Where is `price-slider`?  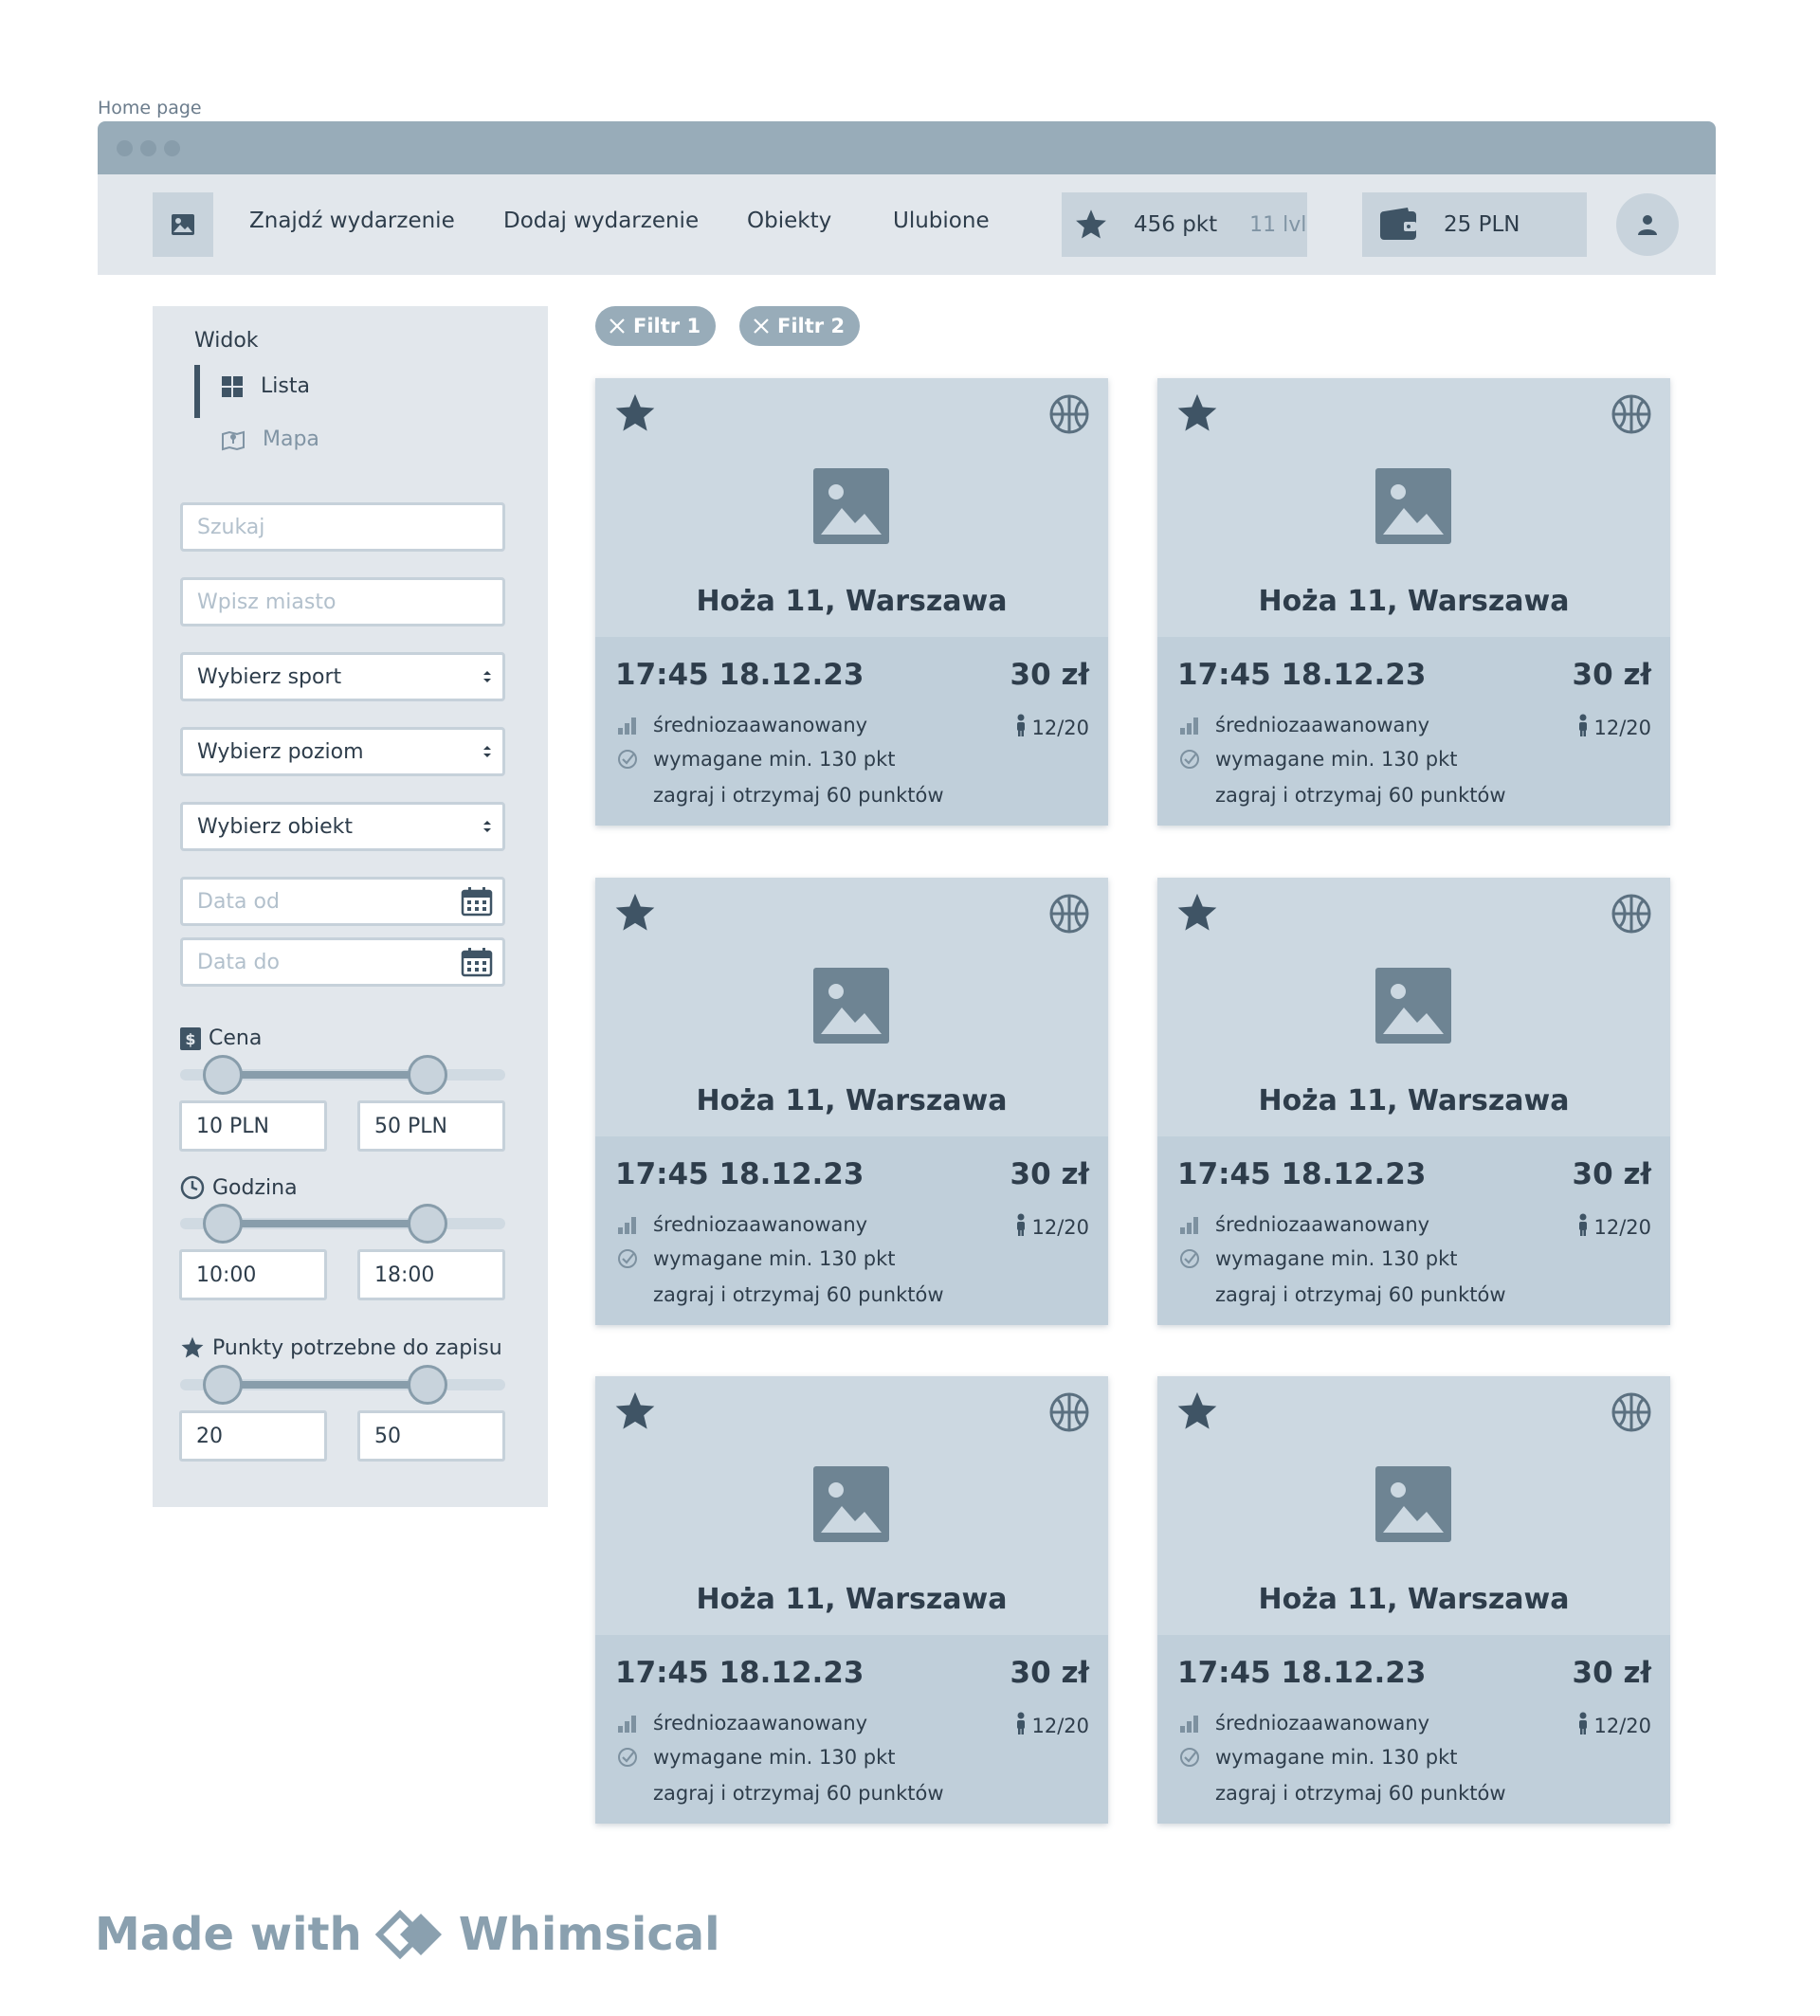
price-slider is located at coordinates (342, 1075).